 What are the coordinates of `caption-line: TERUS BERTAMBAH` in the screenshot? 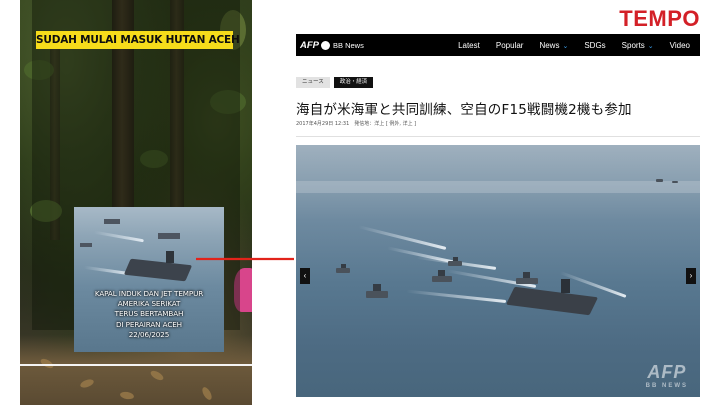 It's located at (149, 314).